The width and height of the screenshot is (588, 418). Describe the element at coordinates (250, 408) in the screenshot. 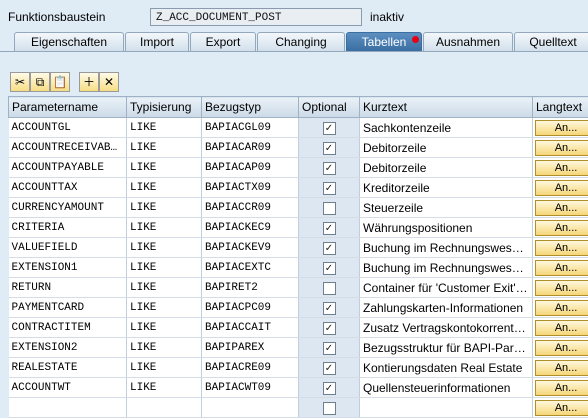

I see `reference-type-cell` at that location.